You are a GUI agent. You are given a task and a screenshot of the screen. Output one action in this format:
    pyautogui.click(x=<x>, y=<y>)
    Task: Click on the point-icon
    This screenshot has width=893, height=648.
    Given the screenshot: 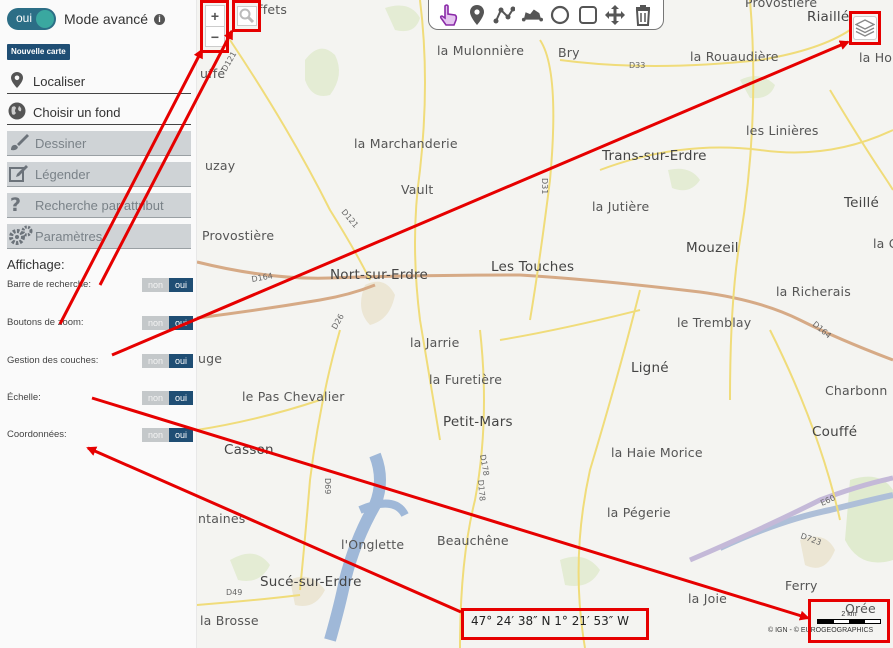 What is the action you would take?
    pyautogui.click(x=477, y=15)
    